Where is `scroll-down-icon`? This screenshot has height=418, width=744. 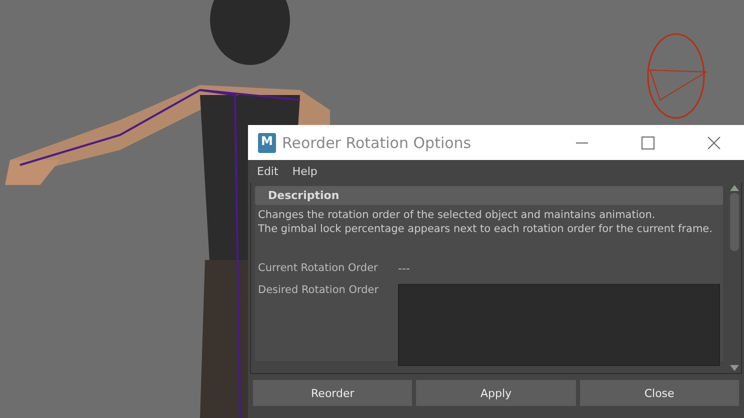 scroll-down-icon is located at coordinates (734, 368).